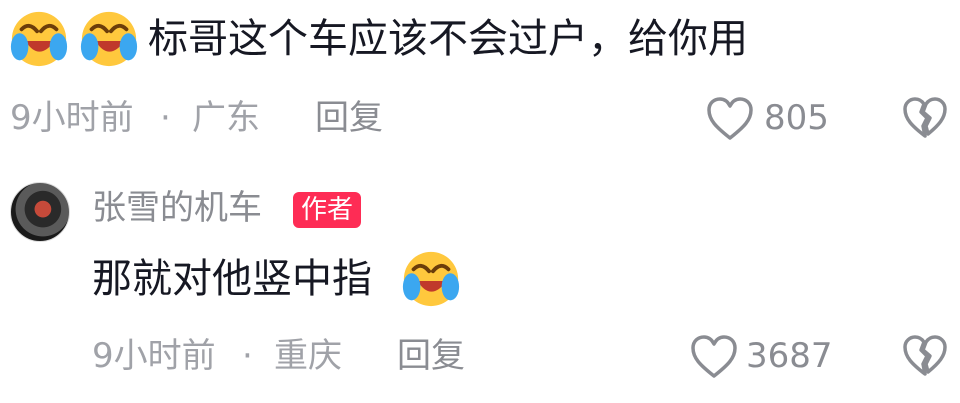  I want to click on author-badge: 作者, so click(327, 210).